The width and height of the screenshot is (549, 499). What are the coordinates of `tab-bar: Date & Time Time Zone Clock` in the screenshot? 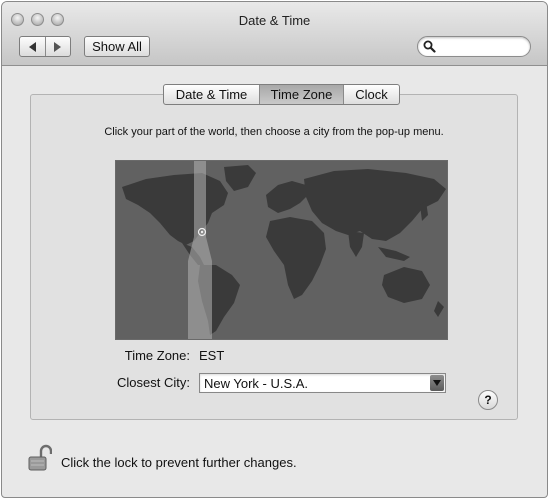 It's located at (281, 94).